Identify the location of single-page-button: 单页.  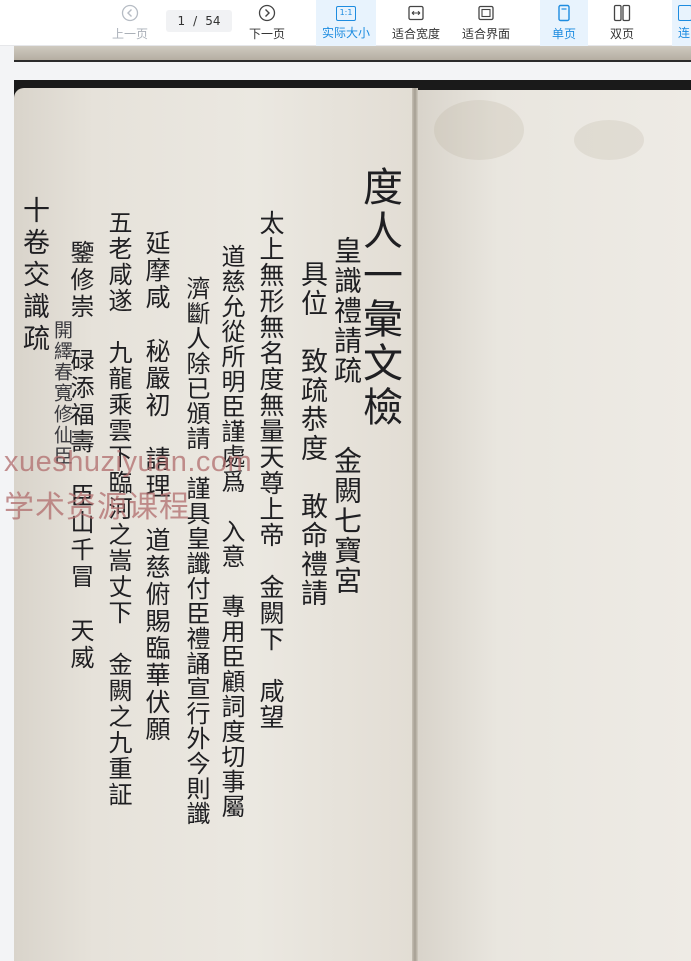
(564, 23).